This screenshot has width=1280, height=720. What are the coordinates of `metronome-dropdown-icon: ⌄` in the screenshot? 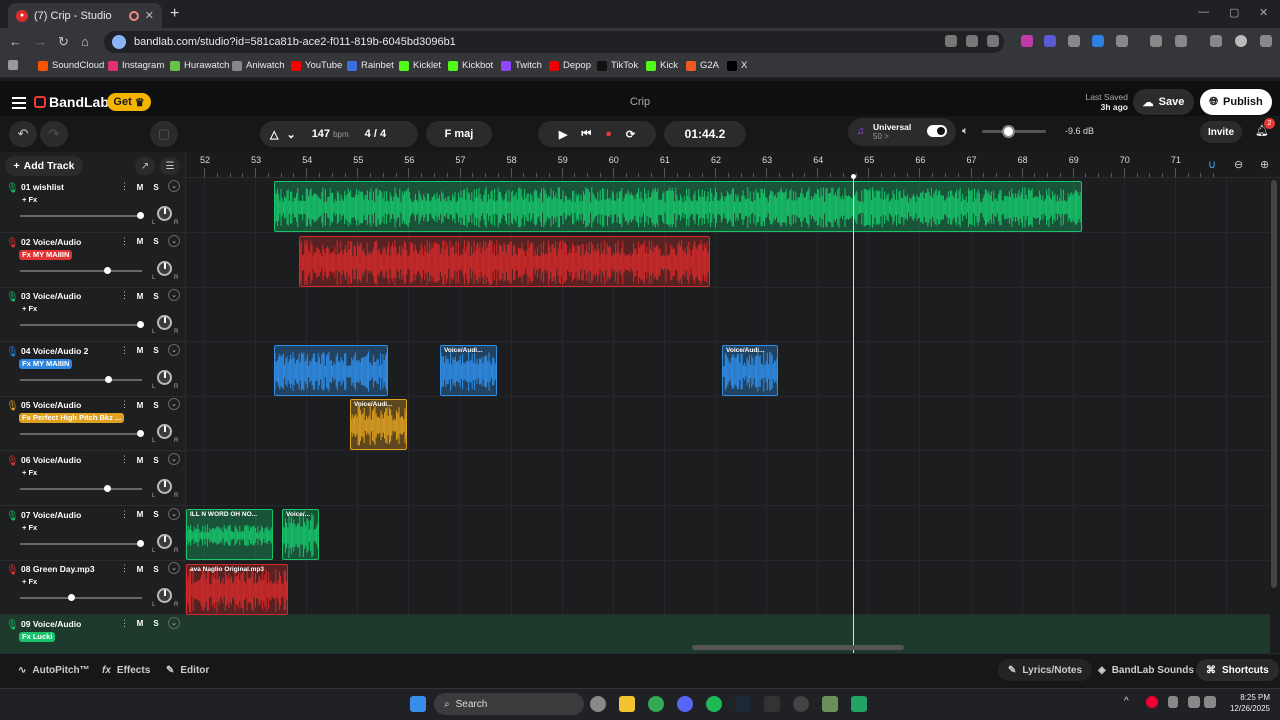 It's located at (290, 134).